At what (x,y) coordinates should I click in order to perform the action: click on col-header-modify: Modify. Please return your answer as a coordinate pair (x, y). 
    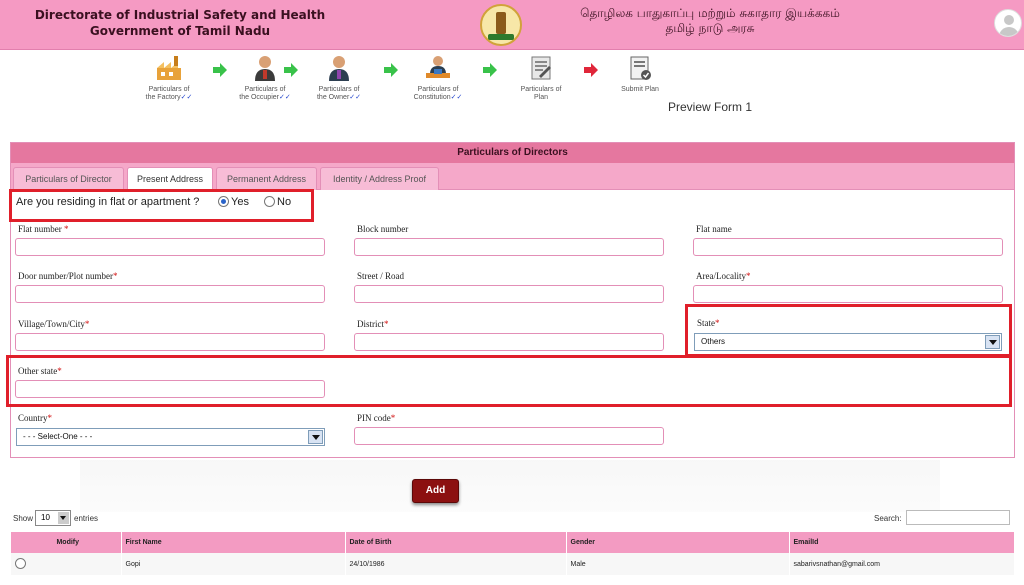
    Looking at the image, I should click on (66, 542).